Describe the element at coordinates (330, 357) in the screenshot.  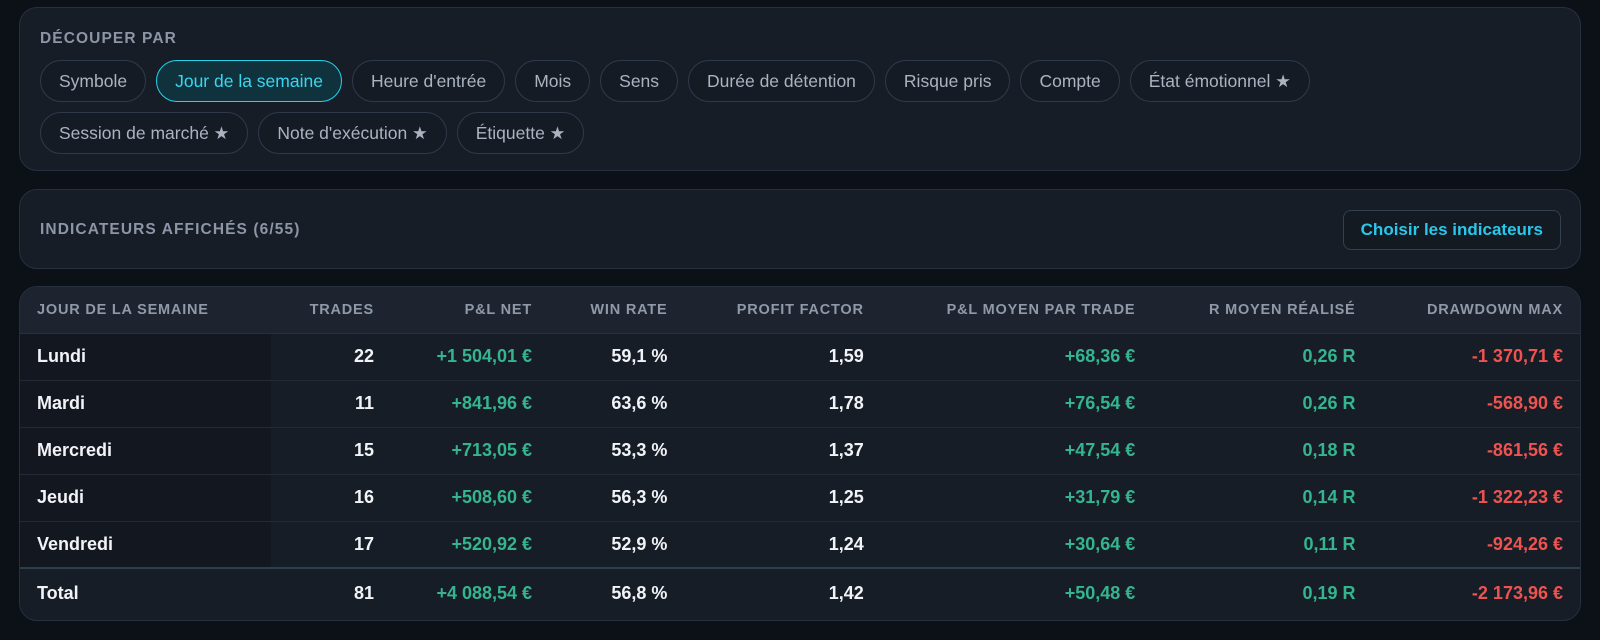
I see `table-cell: 22` at that location.